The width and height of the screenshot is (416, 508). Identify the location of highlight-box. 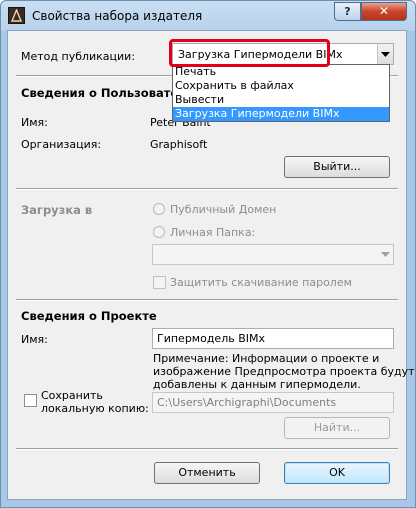
(249, 53).